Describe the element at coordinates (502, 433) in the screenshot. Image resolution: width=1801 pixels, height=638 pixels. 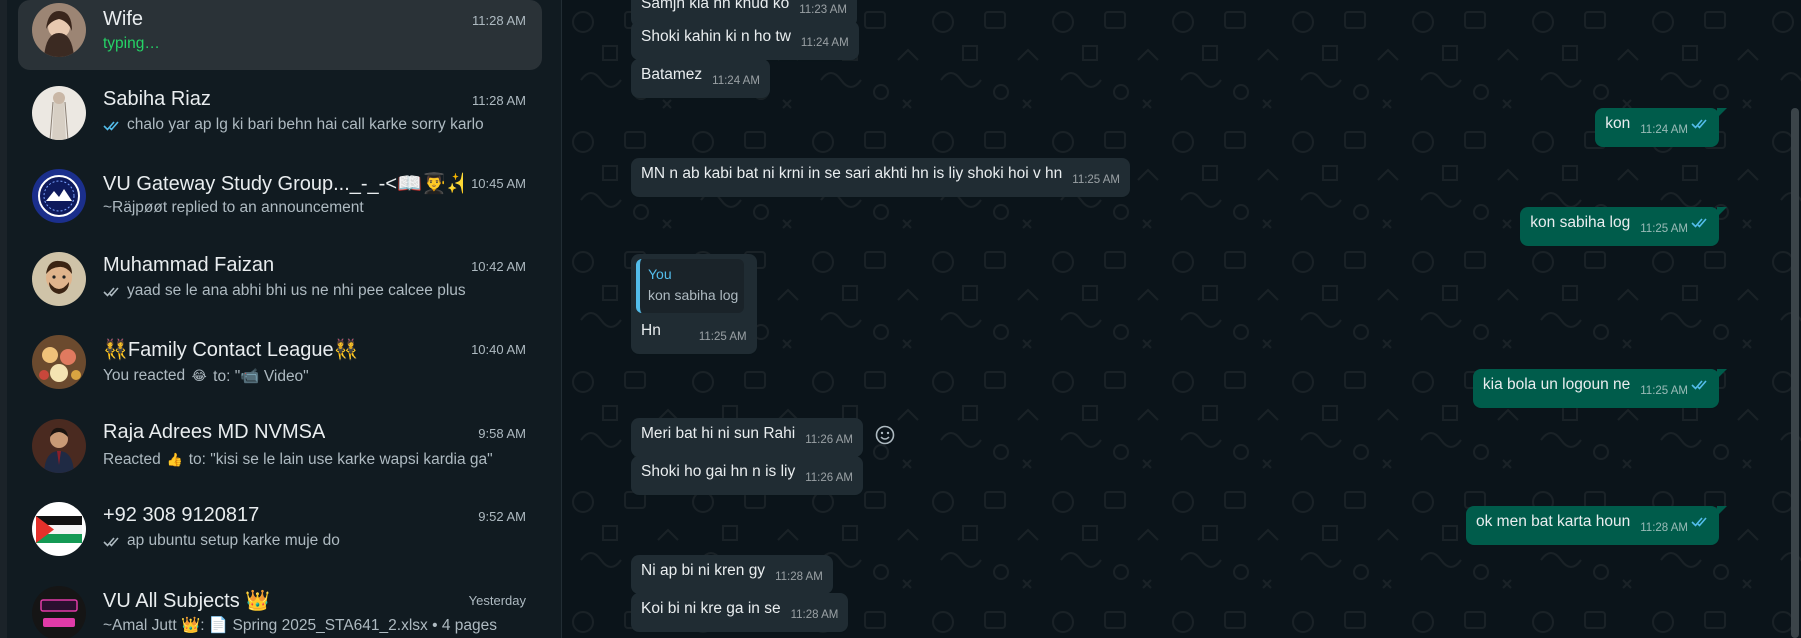
I see `chat-time: 9:58 AM` at that location.